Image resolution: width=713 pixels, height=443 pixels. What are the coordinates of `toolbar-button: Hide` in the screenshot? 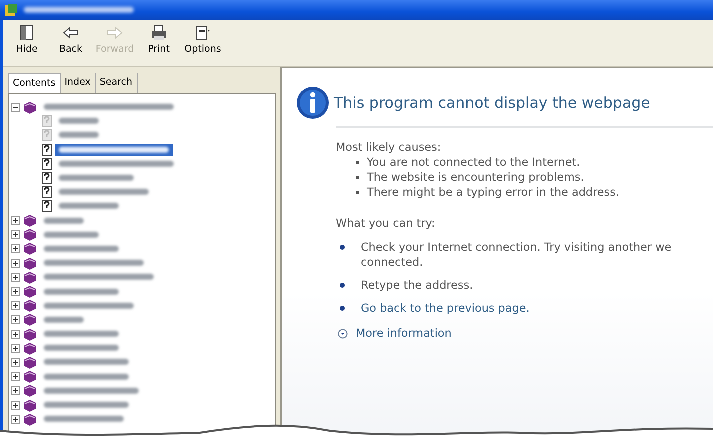 It's located at (27, 44).